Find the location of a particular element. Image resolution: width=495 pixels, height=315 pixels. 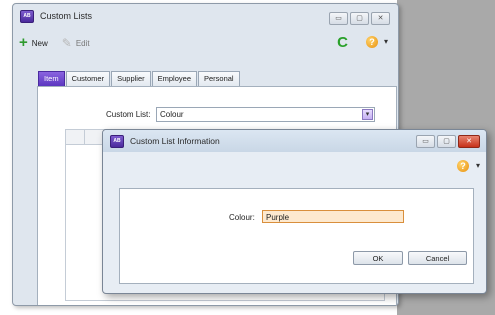

tab-item: Item is located at coordinates (51, 78).